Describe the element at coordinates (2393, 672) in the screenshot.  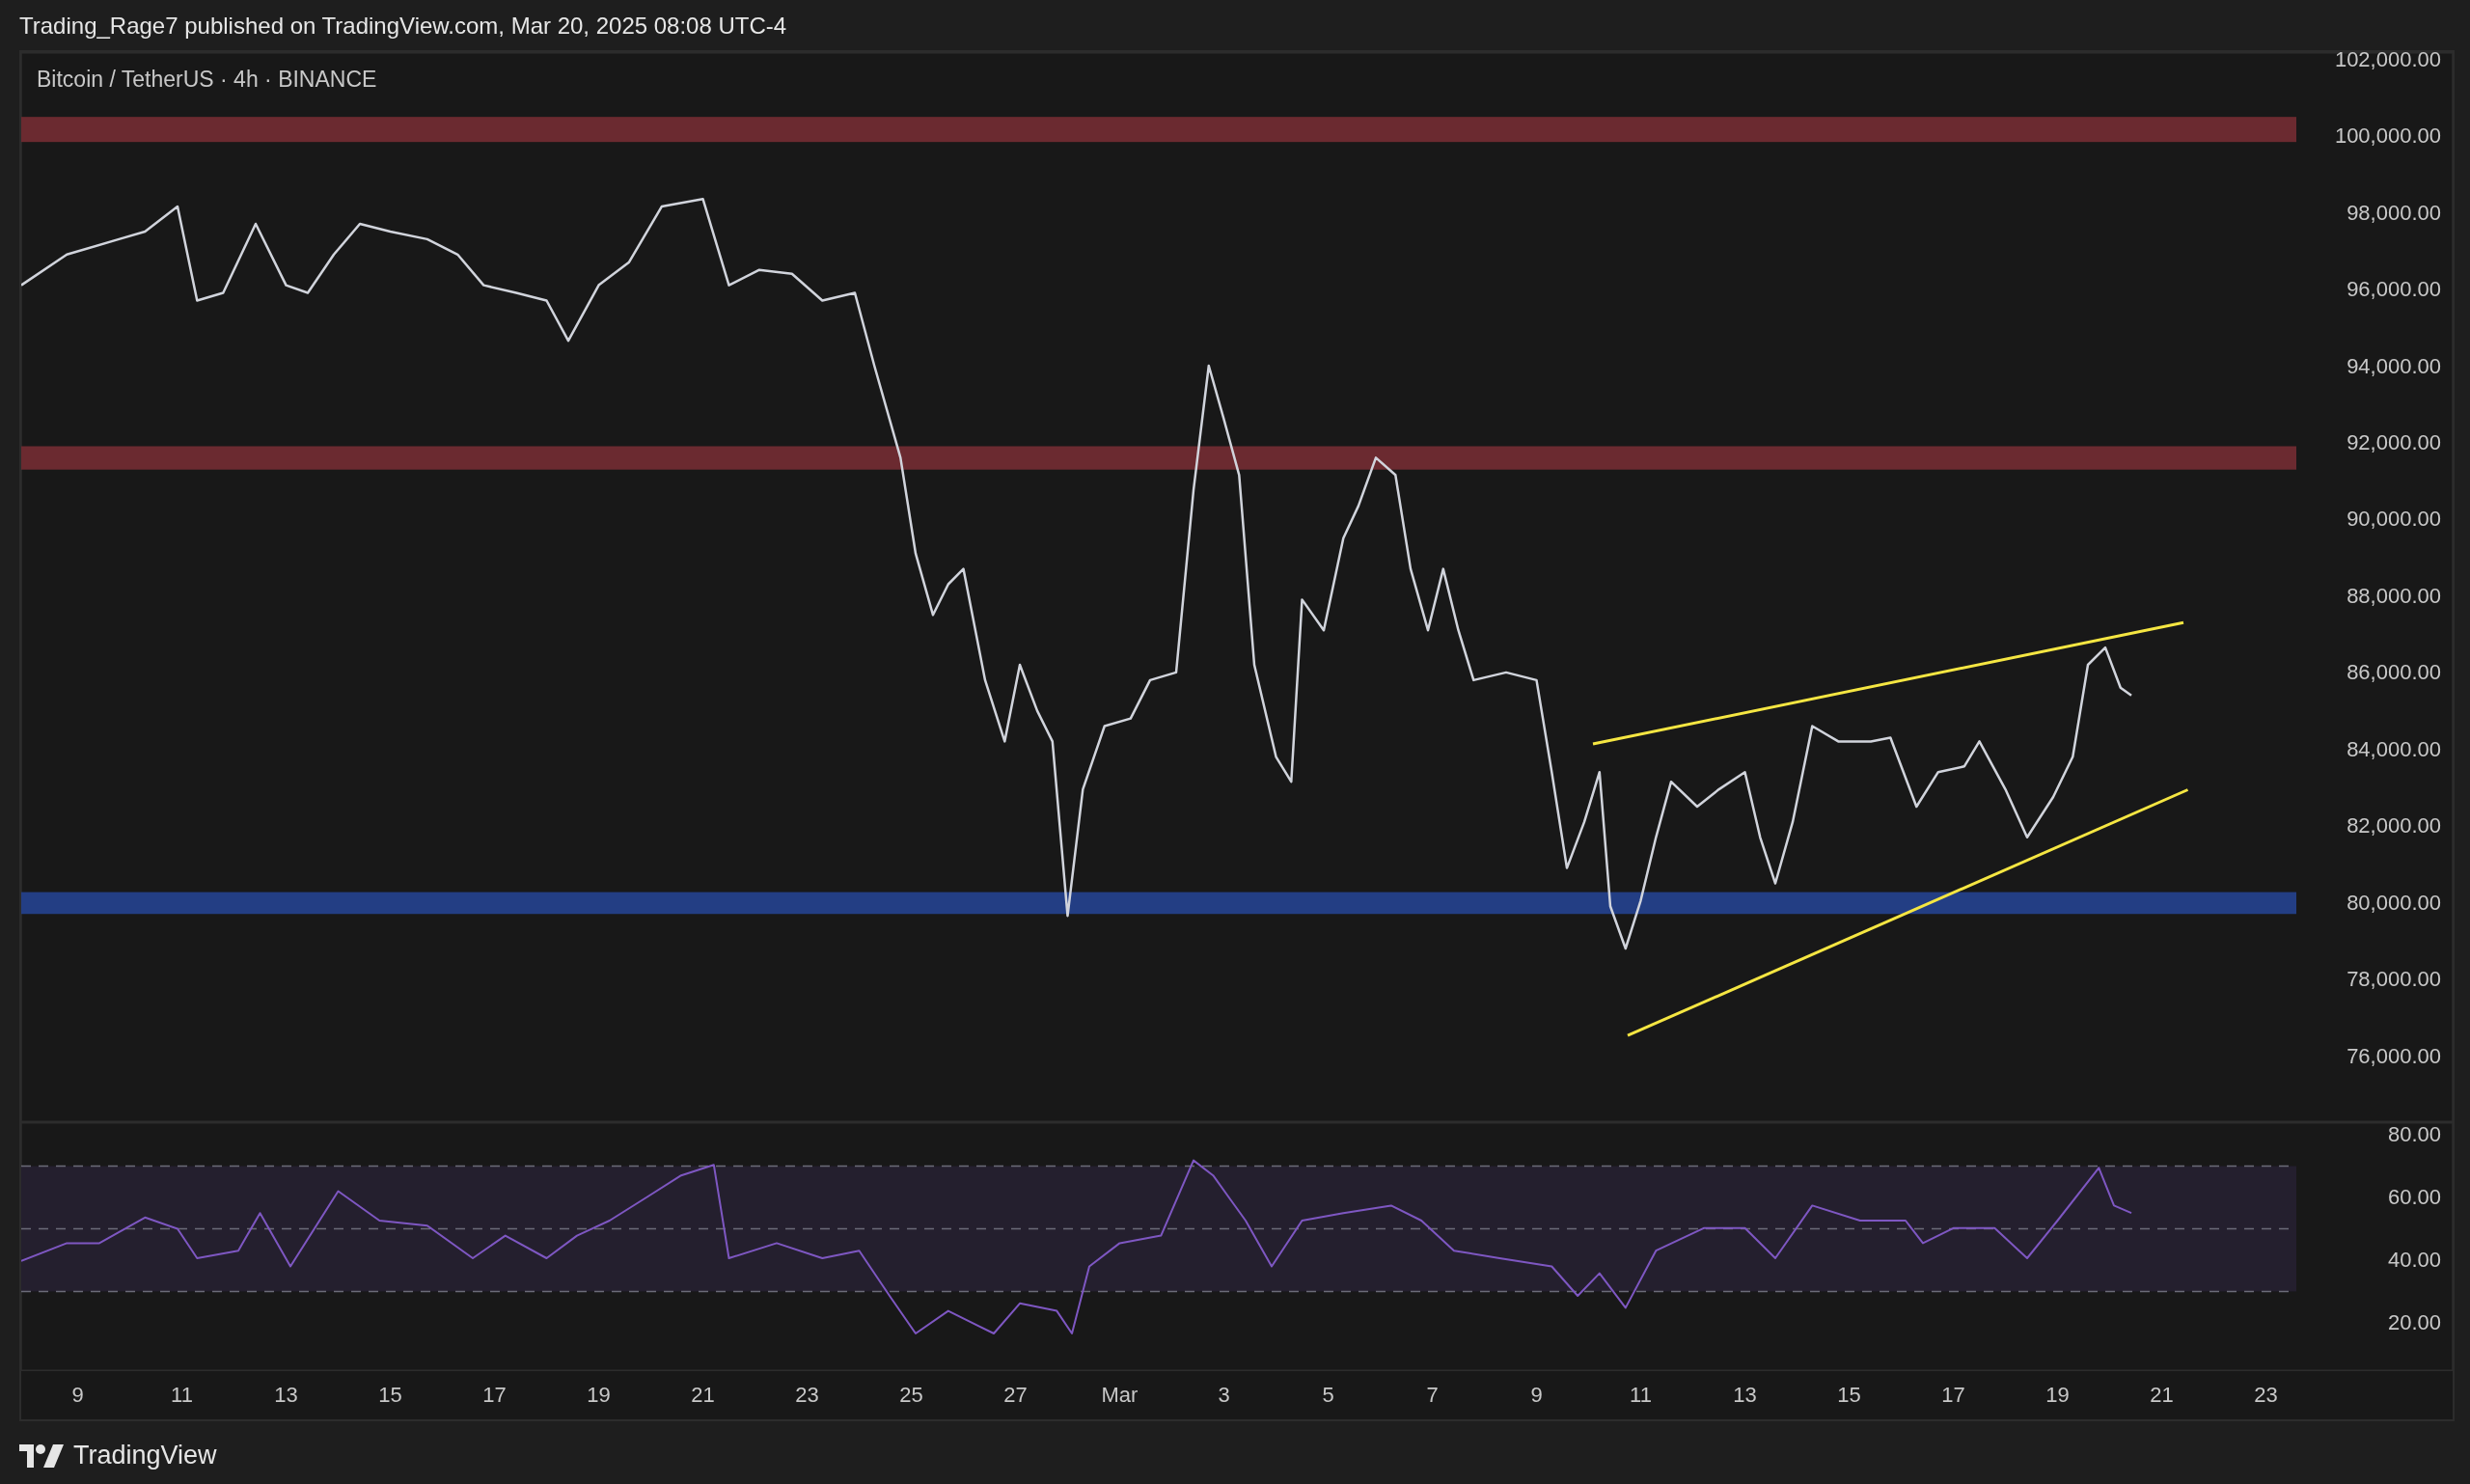
I see `price-axis-label: 86,000.00` at that location.